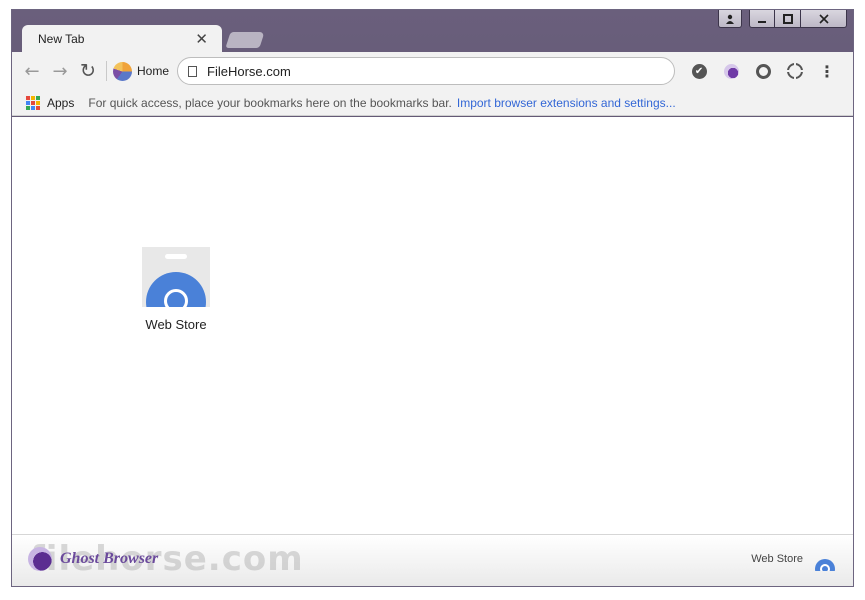 This screenshot has height=600, width=865. I want to click on ghost-extension-button, so click(731, 71).